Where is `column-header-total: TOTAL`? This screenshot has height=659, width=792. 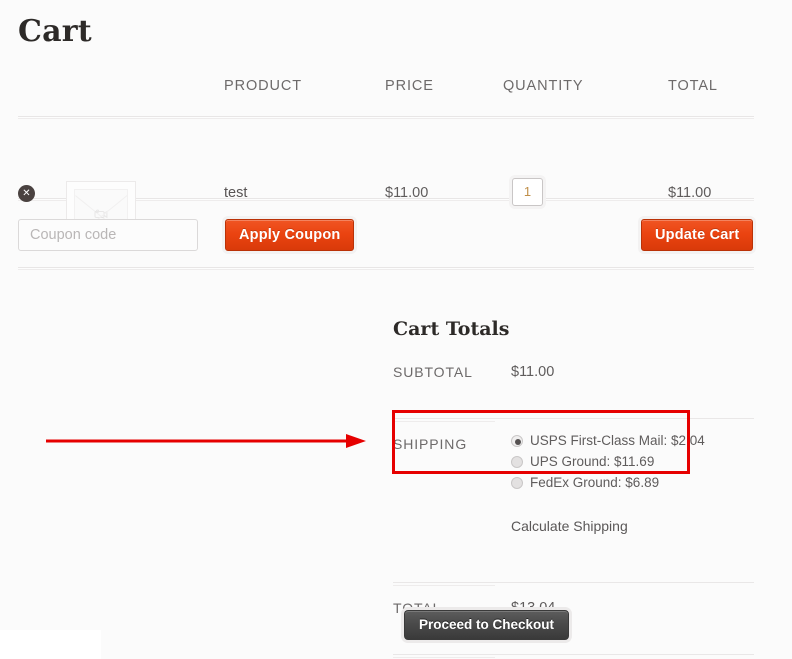 column-header-total: TOTAL is located at coordinates (693, 86).